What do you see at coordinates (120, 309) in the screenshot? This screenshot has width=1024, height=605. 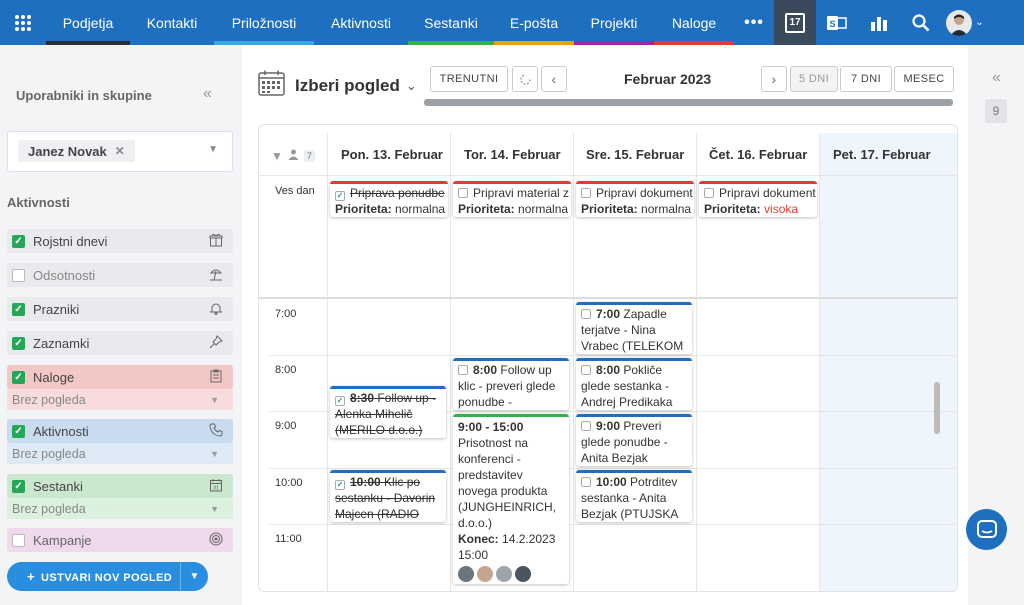 I see `filter-prazniki: ✓ Prazniki` at bounding box center [120, 309].